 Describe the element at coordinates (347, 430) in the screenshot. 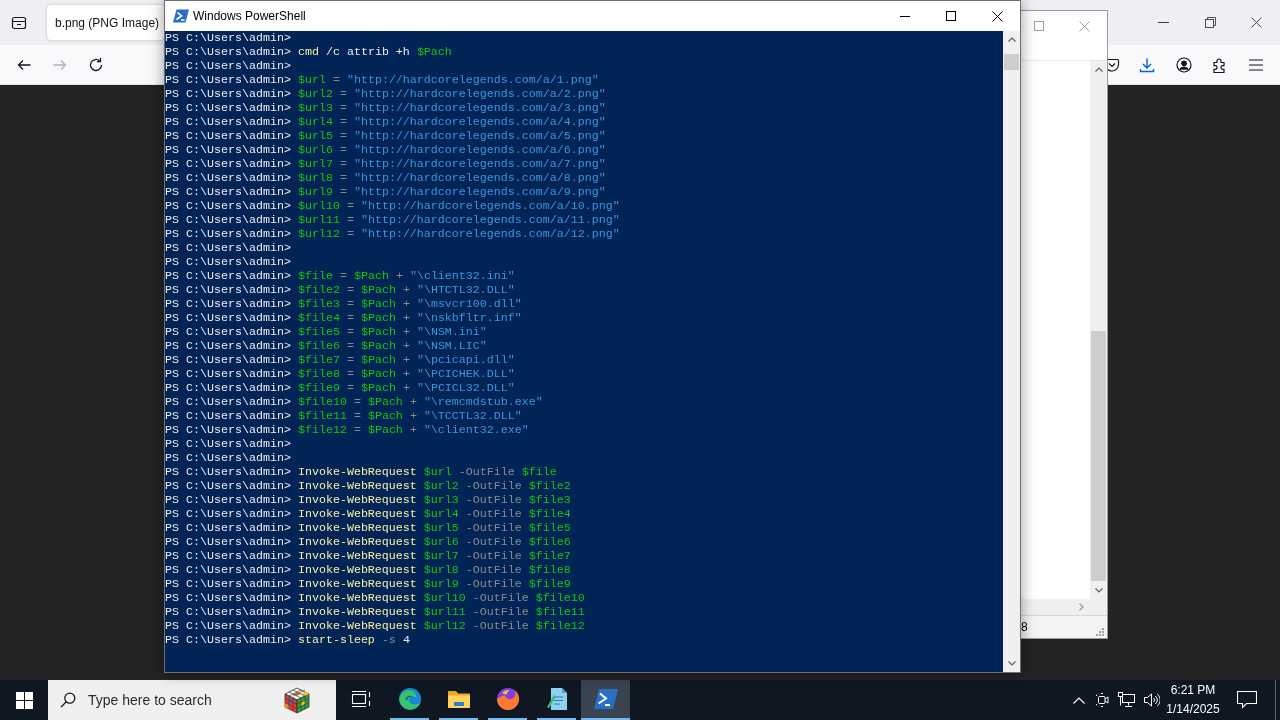

I see `console-line: PS C:\Users\admin> $file12 = $Pach + "\client32.exe"` at that location.